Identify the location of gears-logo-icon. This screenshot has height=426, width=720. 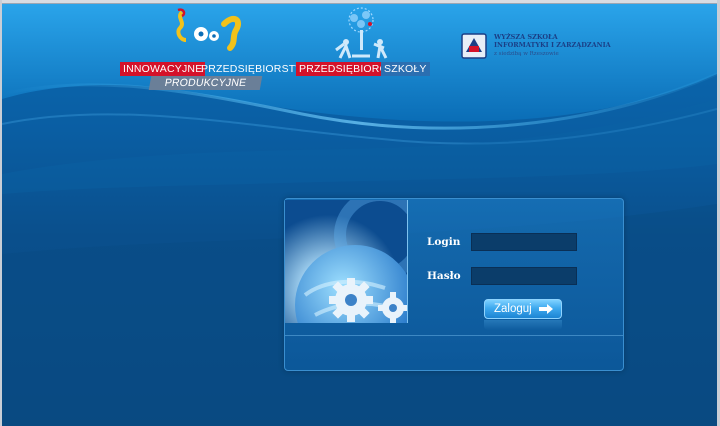
(209, 31).